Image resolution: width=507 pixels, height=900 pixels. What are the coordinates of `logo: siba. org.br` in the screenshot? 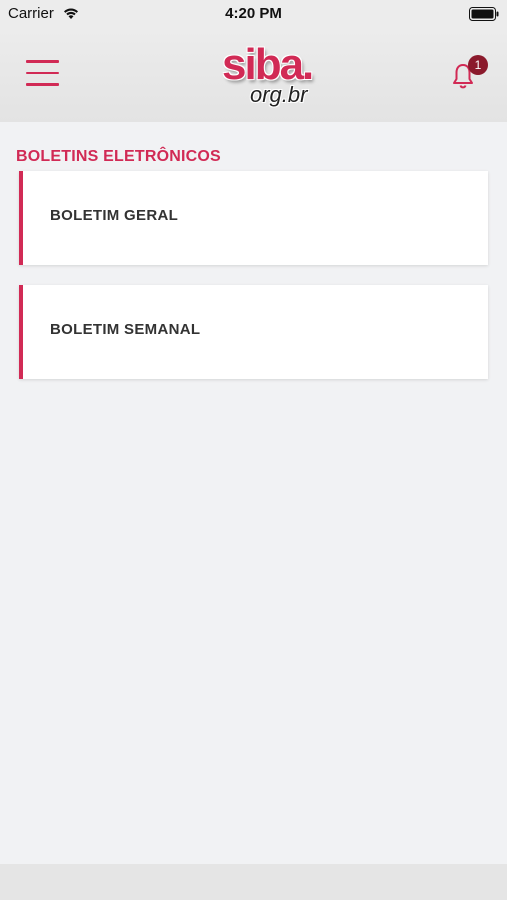 It's located at (272, 79).